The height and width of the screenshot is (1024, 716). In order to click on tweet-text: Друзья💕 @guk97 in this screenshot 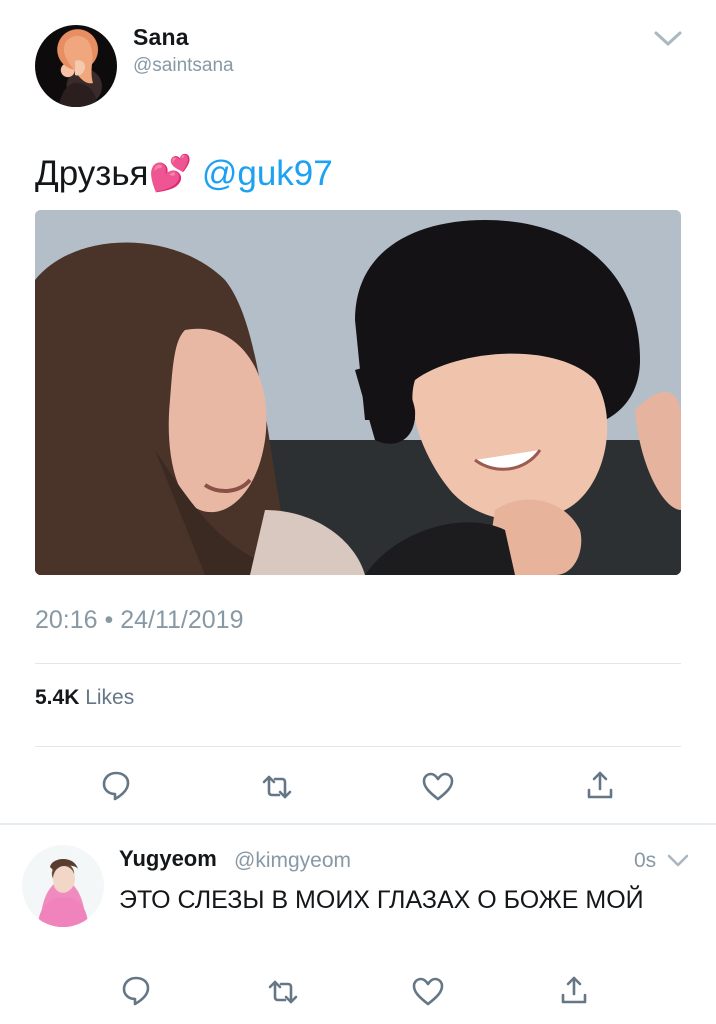, I will do `click(184, 174)`.